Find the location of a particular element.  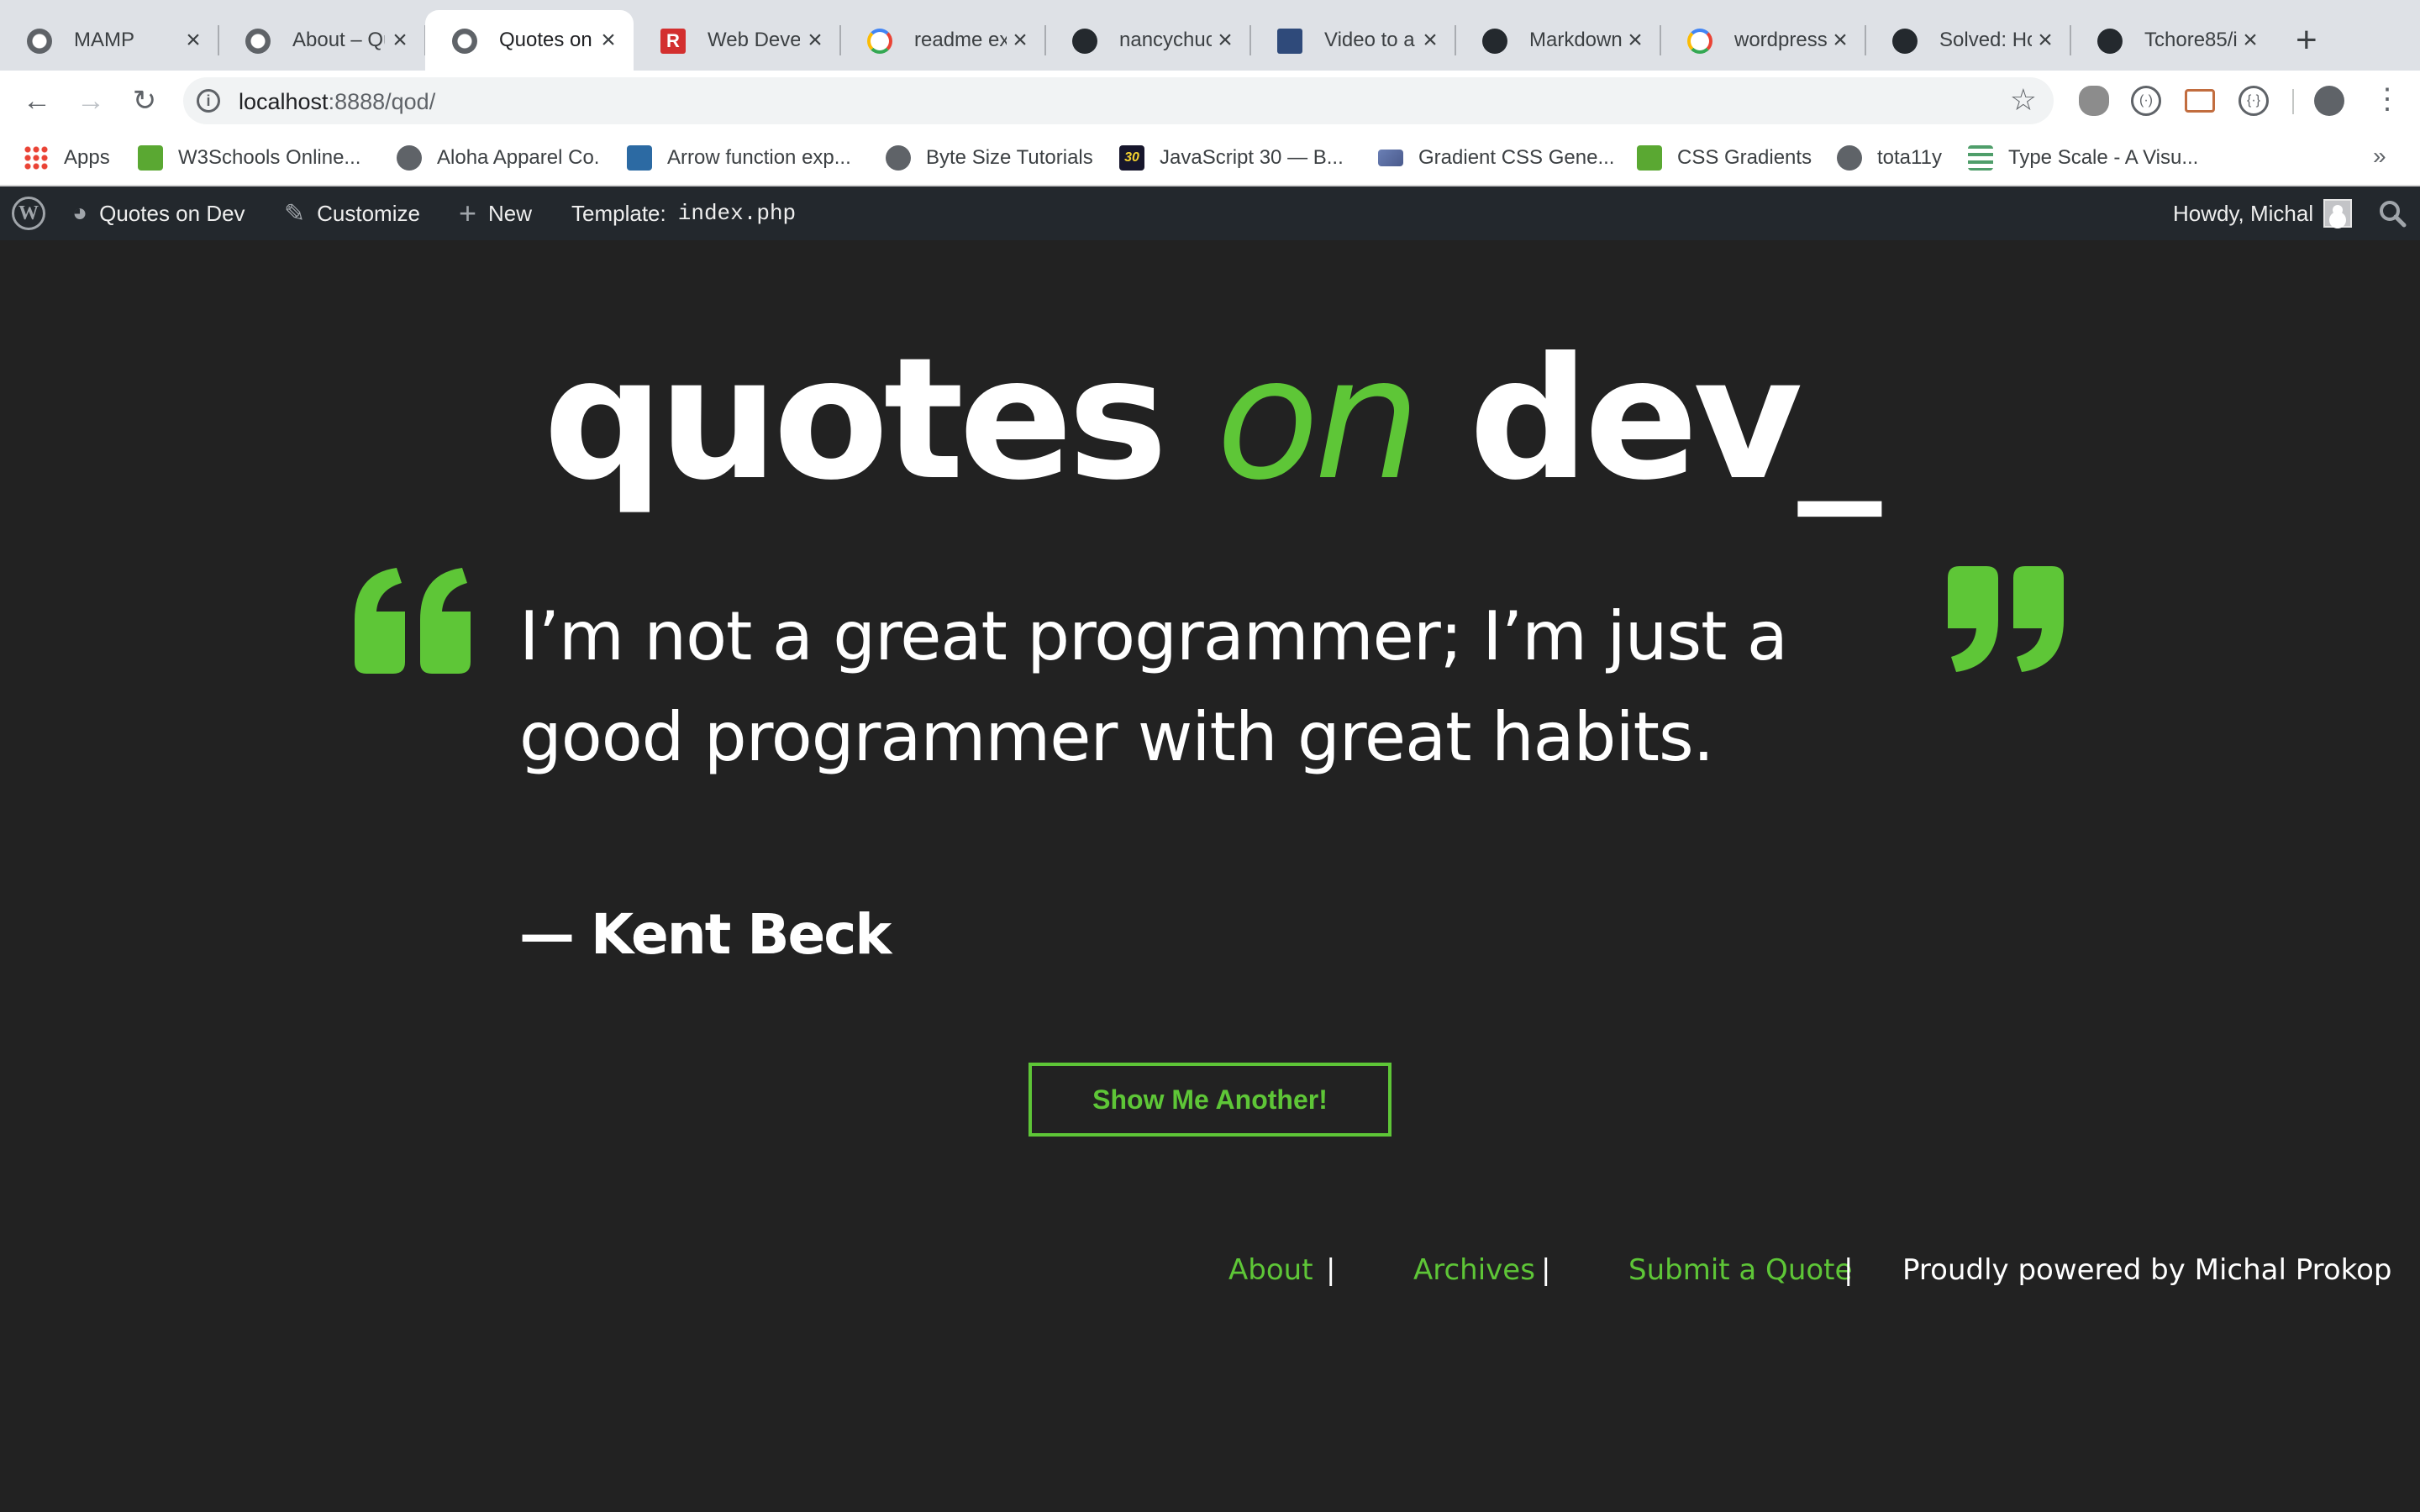

bookmark-aloha-apparel: Aloha Apparel Co. is located at coordinates (498, 158).